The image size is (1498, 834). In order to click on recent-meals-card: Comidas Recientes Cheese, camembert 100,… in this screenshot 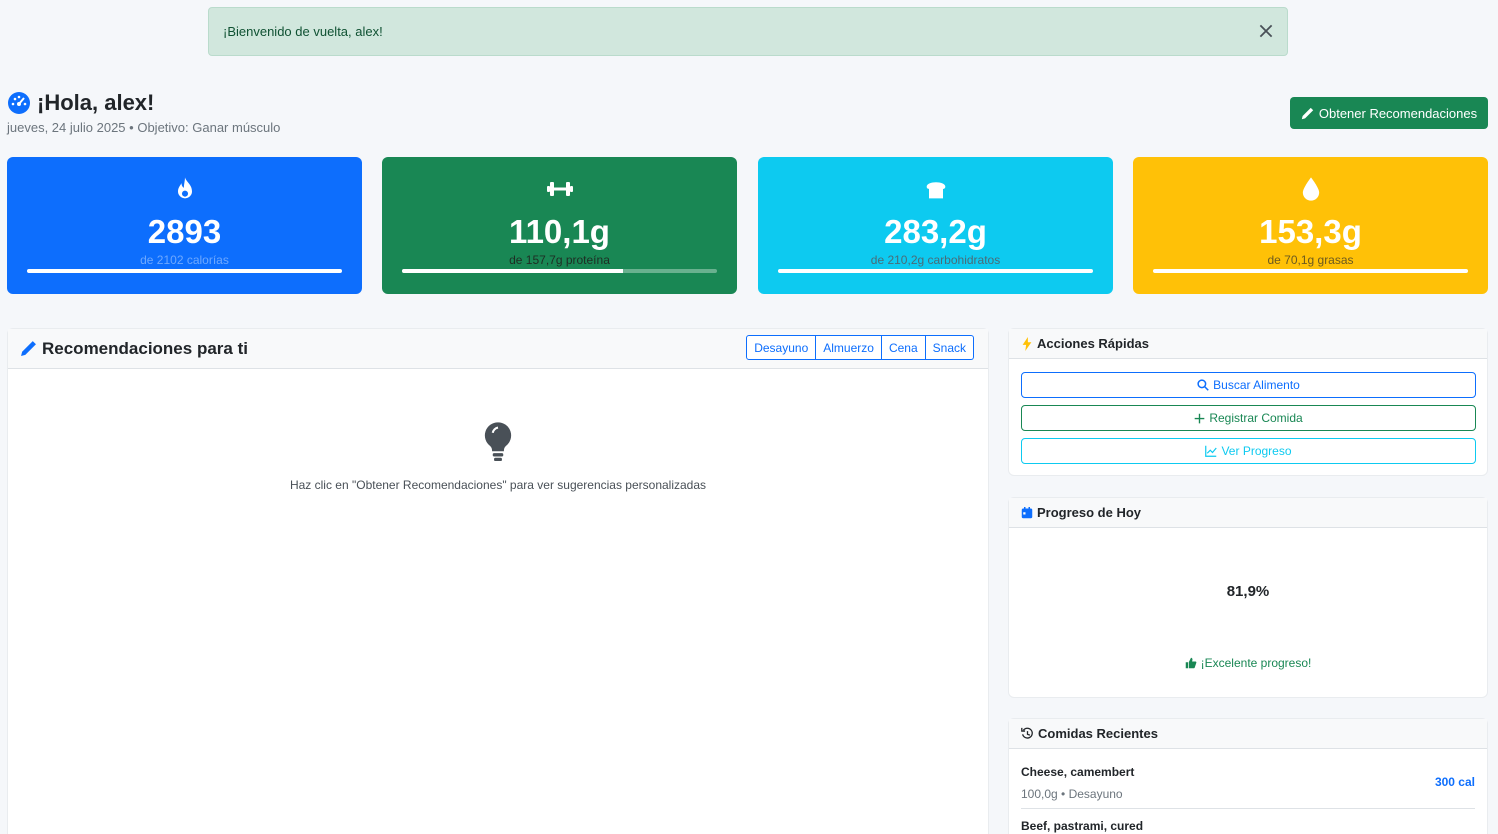, I will do `click(1248, 776)`.